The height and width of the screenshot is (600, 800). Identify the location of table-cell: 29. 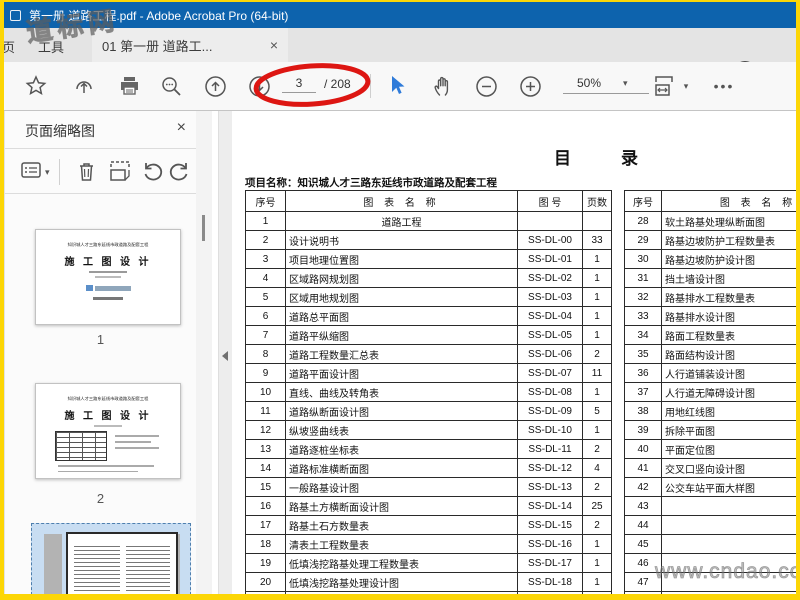
(643, 240).